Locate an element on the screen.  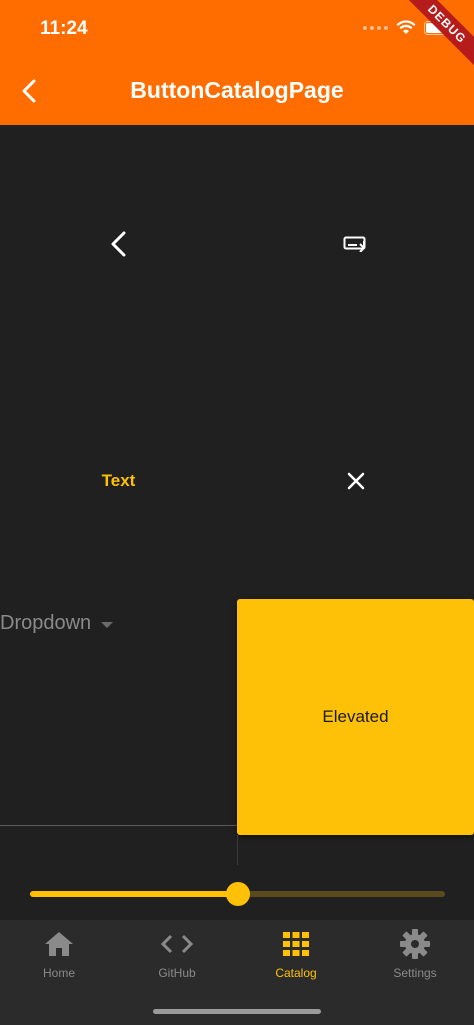
dropdown-arrow-icon is located at coordinates (107, 625).